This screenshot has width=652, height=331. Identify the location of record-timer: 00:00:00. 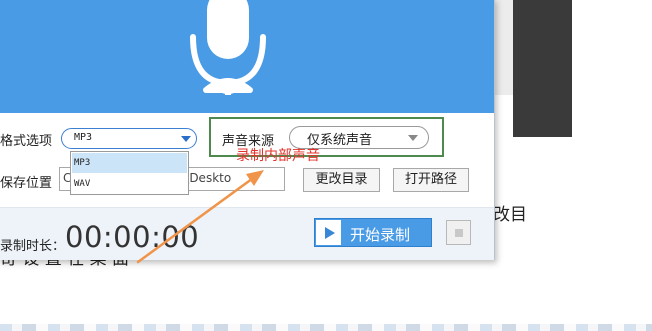
(132, 237).